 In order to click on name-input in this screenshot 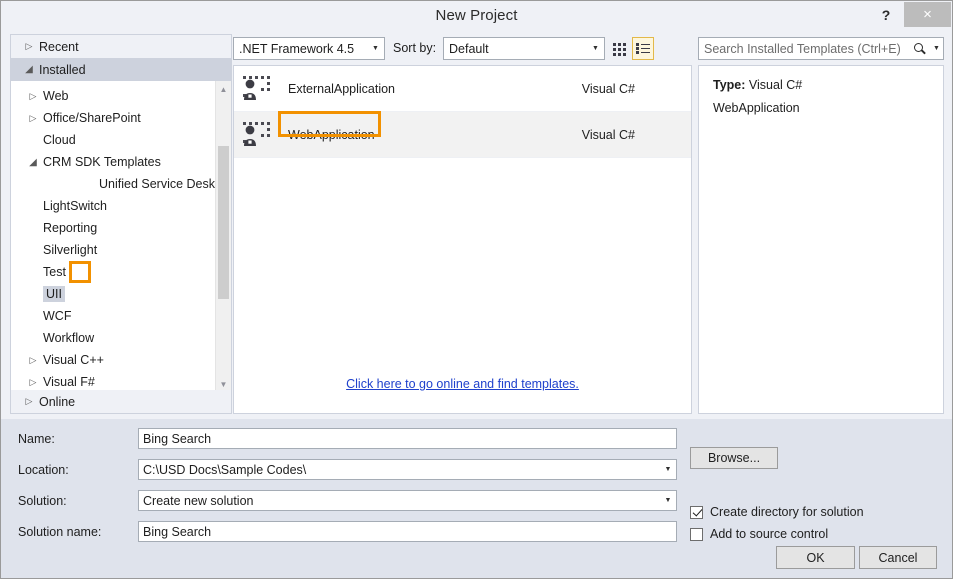, I will do `click(407, 438)`.